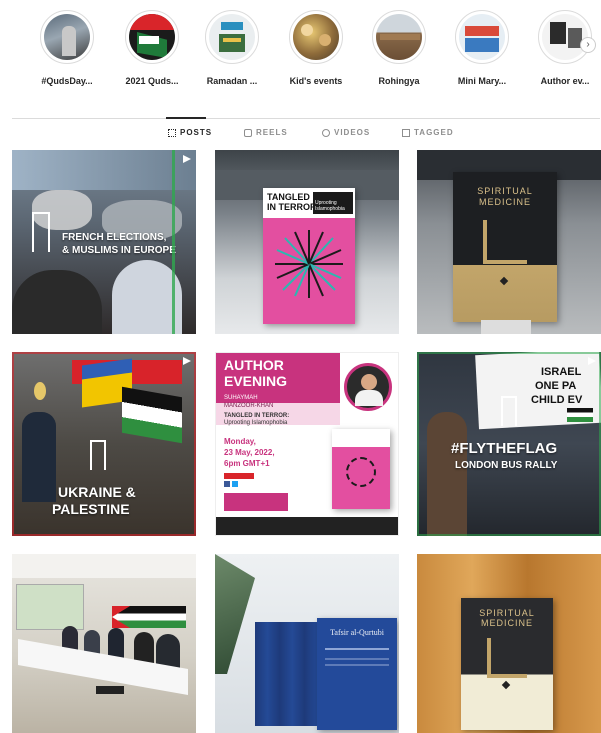 The width and height of the screenshot is (601, 733). Describe the element at coordinates (50, 607) in the screenshot. I see `projection-screen` at that location.